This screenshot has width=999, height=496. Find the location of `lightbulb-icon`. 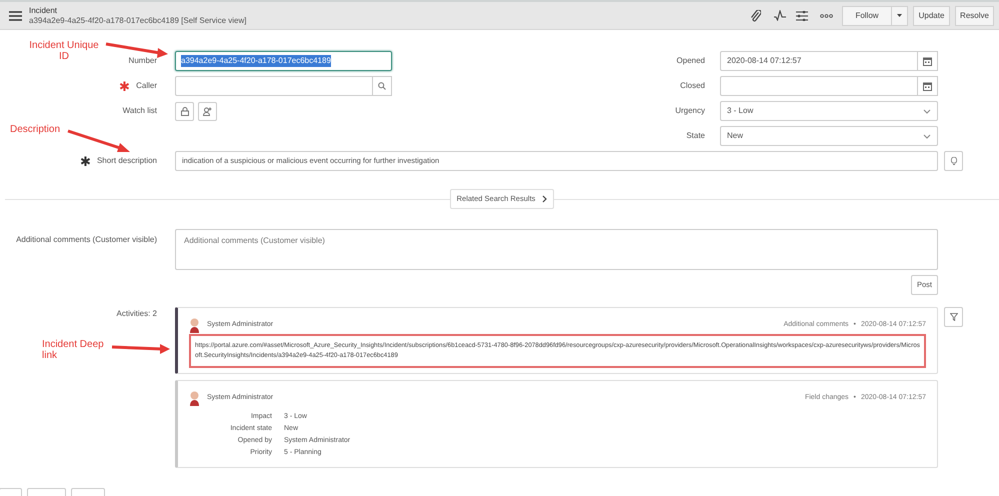

lightbulb-icon is located at coordinates (953, 161).